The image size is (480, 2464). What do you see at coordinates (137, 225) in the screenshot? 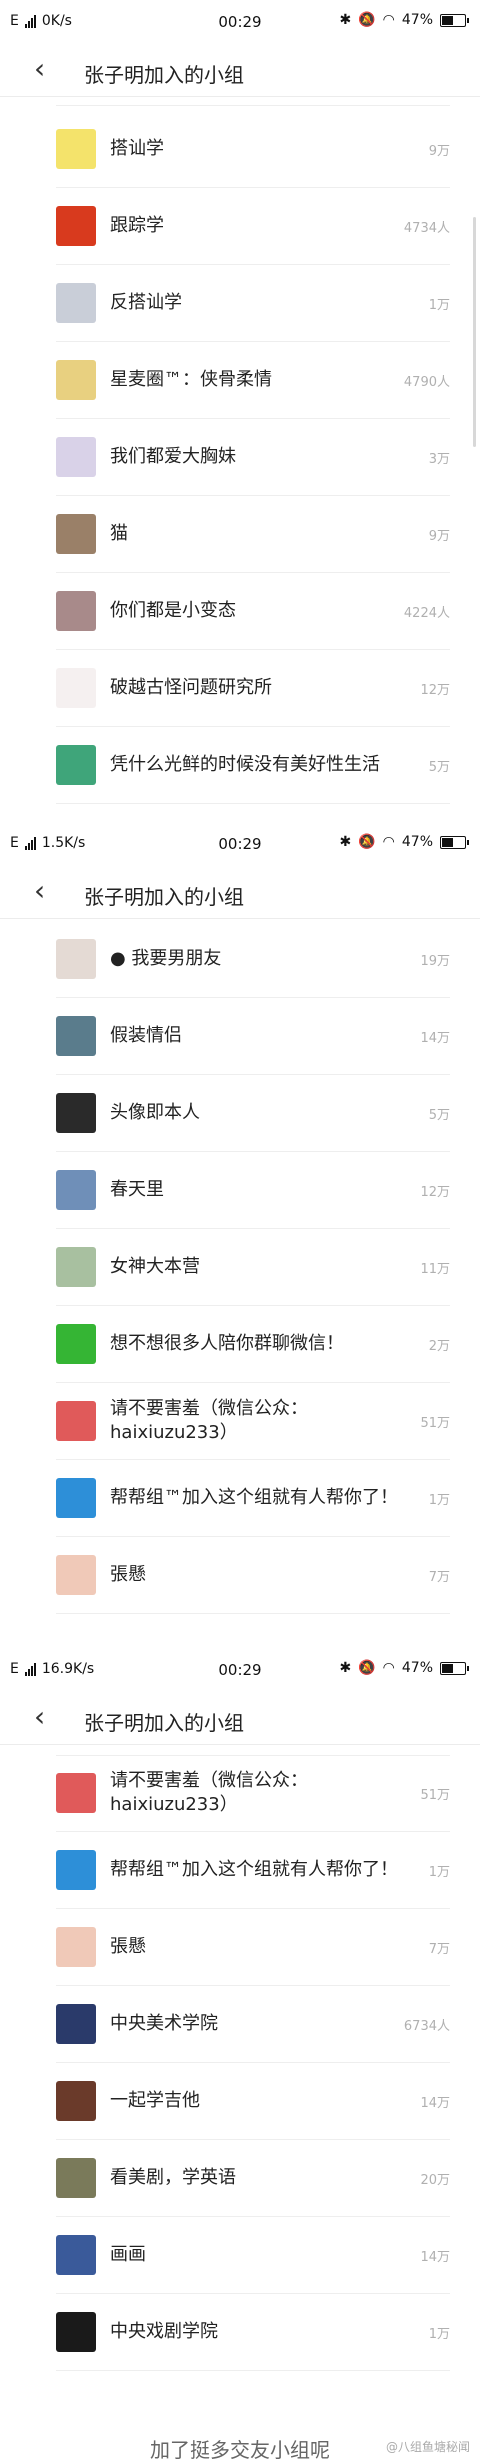
I see `group-name: 跟踪学` at bounding box center [137, 225].